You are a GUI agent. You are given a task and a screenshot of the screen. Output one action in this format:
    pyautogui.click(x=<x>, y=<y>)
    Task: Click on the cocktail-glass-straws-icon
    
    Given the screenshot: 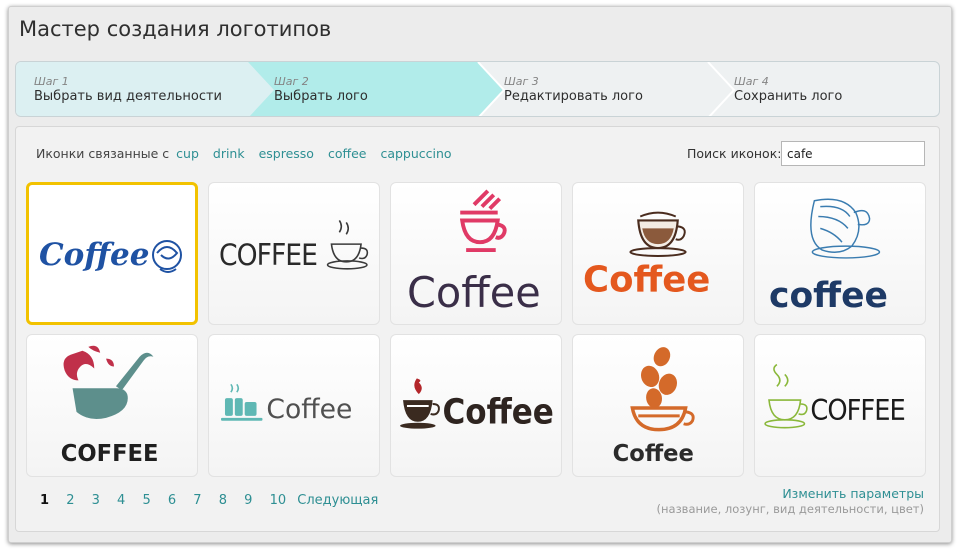 What is the action you would take?
    pyautogui.click(x=483, y=221)
    